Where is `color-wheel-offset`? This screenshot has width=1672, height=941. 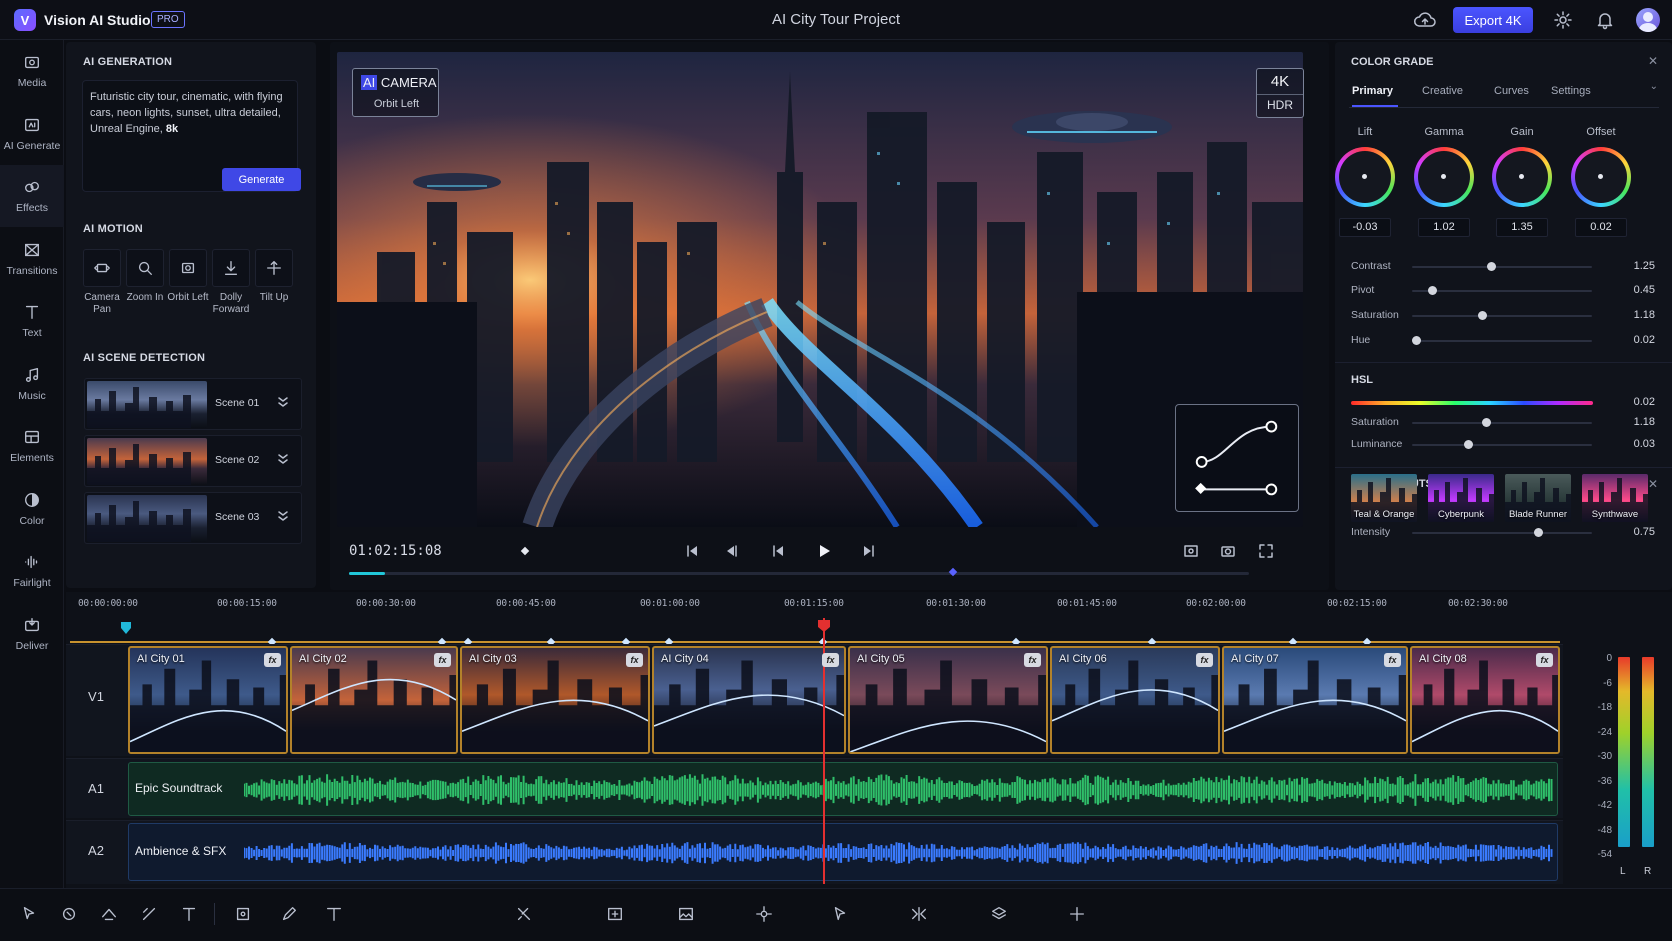
color-wheel-offset is located at coordinates (1601, 177).